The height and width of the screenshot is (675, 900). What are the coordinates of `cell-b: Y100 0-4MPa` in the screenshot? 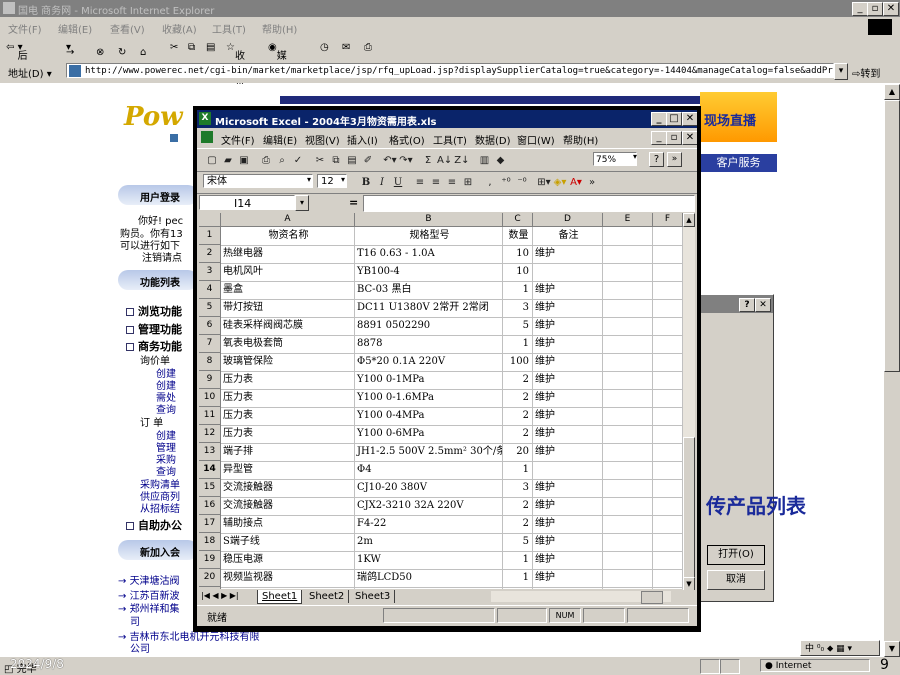 It's located at (429, 416).